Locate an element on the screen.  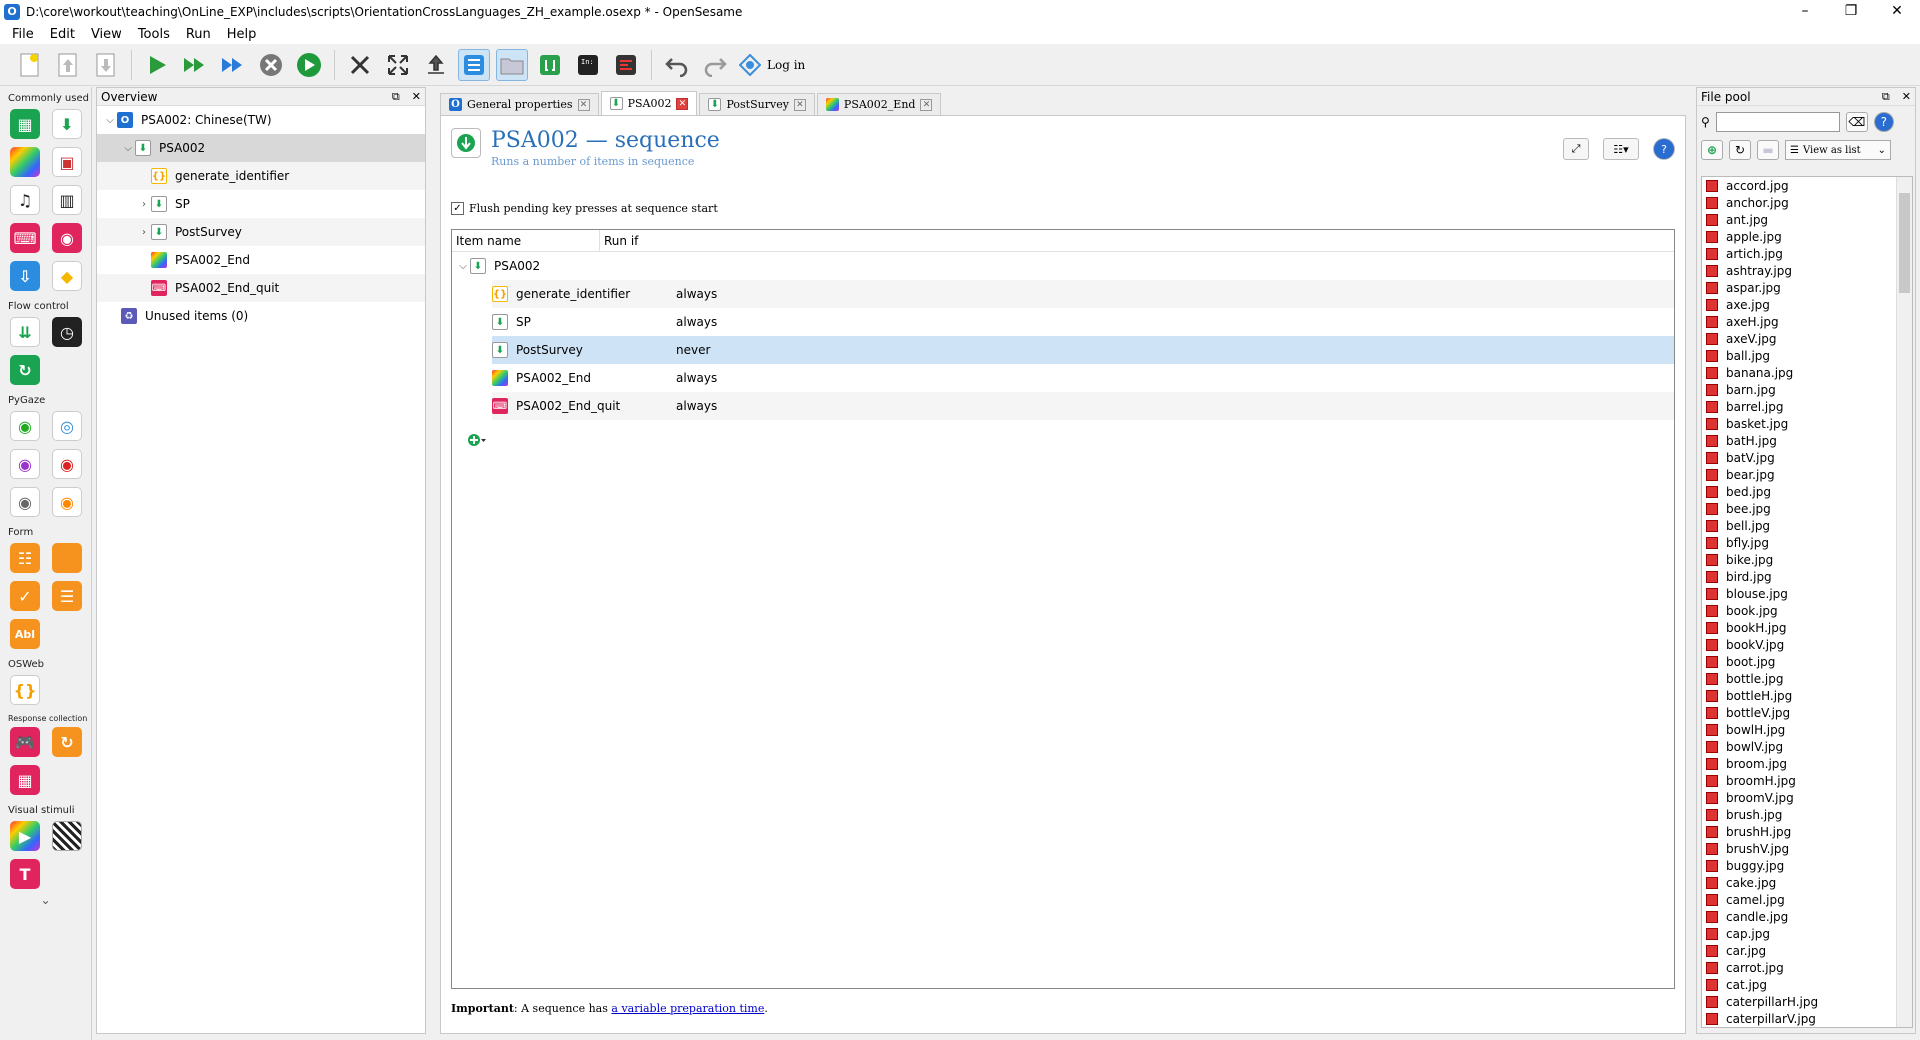
menu-edit: Edit is located at coordinates (62, 34).